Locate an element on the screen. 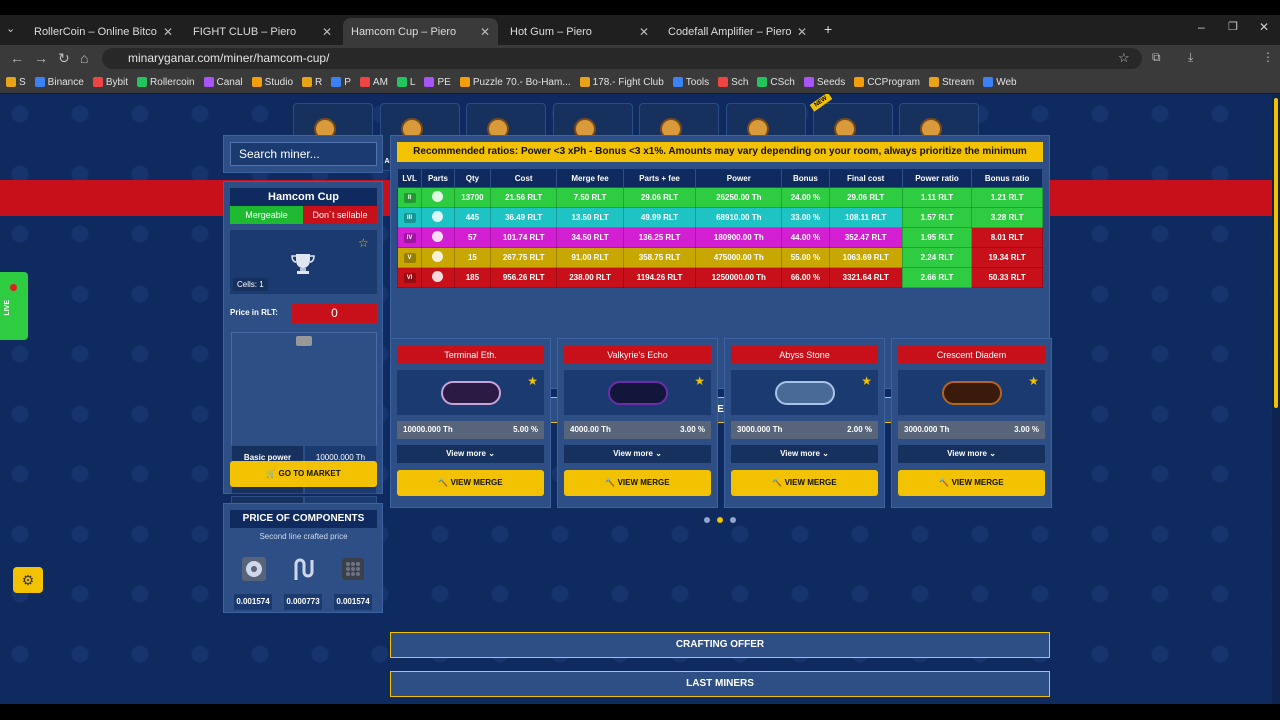 This screenshot has width=1280, height=720. bookmark-item: Stream is located at coordinates (951, 82).